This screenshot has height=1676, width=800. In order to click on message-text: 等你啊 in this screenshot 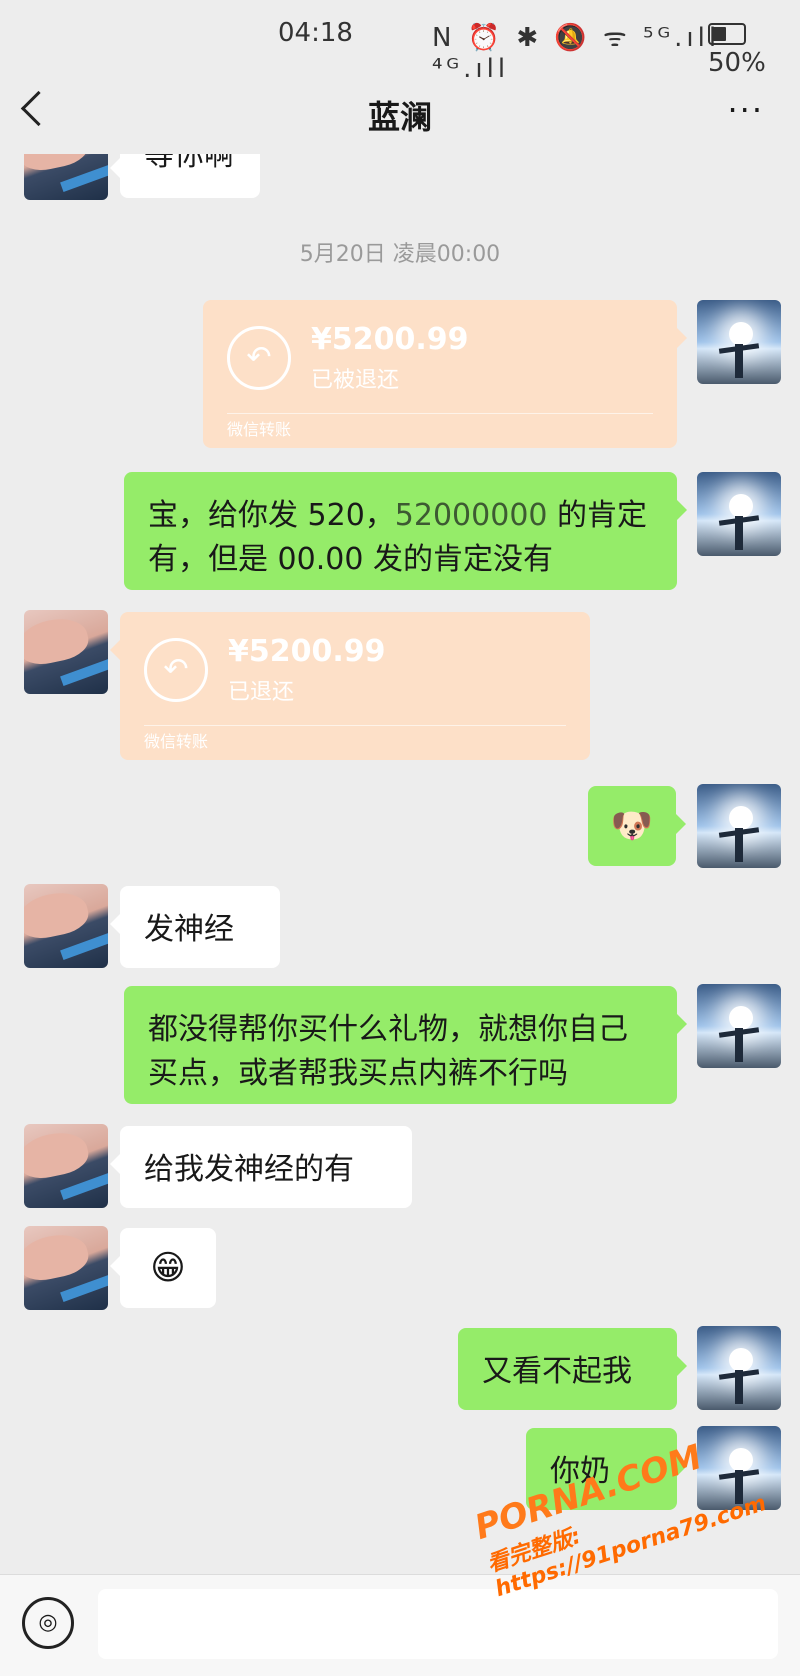, I will do `click(189, 163)`.